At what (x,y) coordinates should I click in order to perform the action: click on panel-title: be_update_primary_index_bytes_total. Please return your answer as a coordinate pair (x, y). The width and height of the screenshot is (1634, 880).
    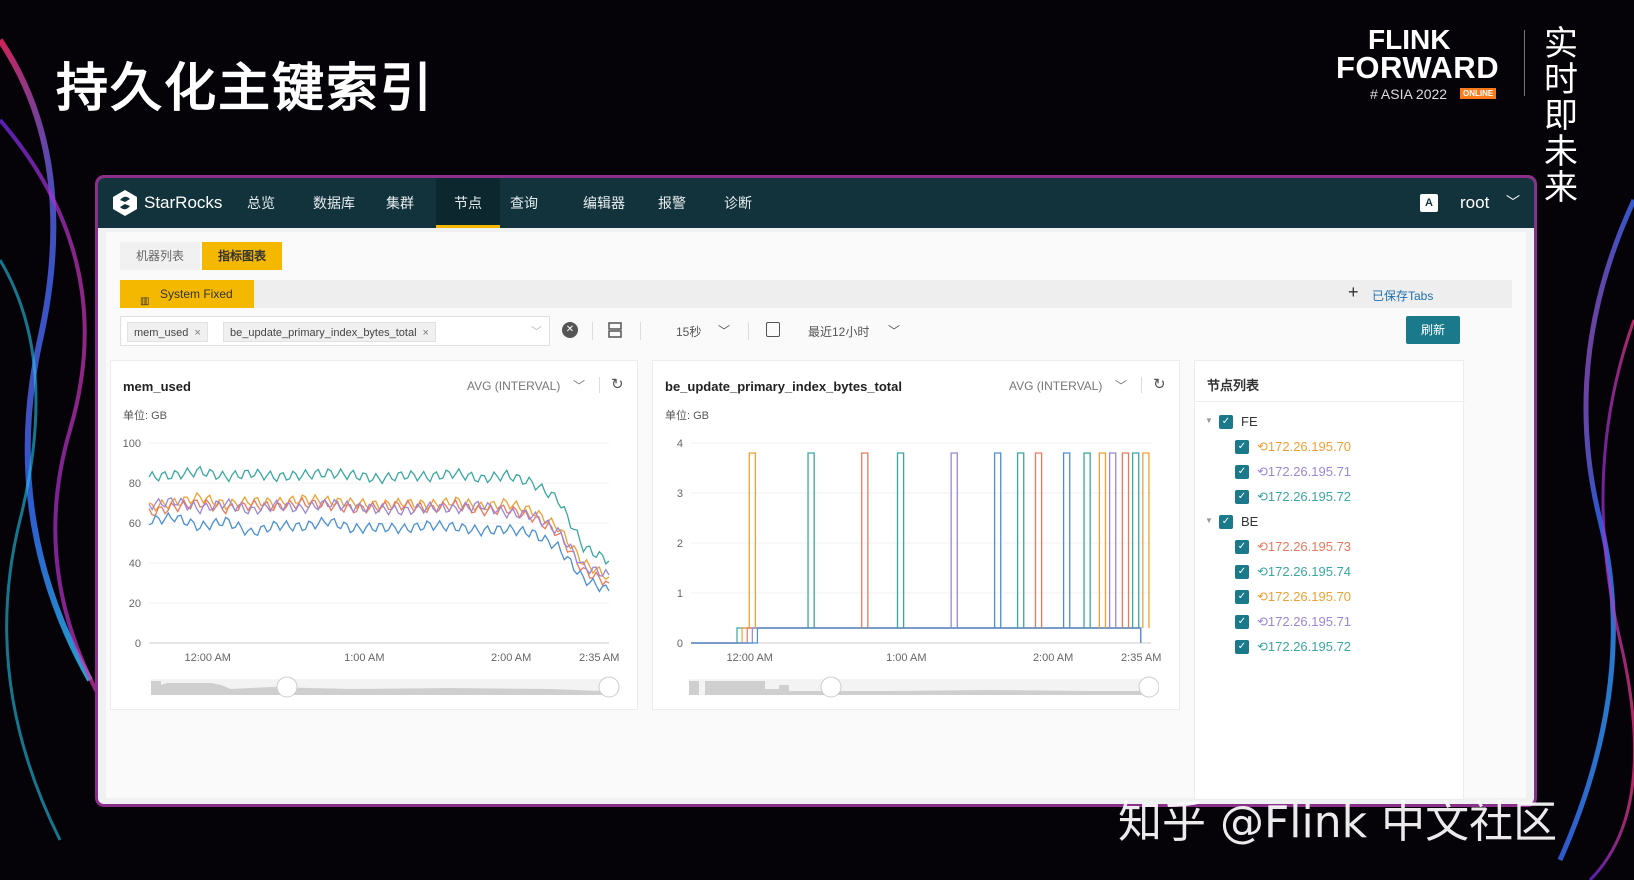
    Looking at the image, I should click on (783, 386).